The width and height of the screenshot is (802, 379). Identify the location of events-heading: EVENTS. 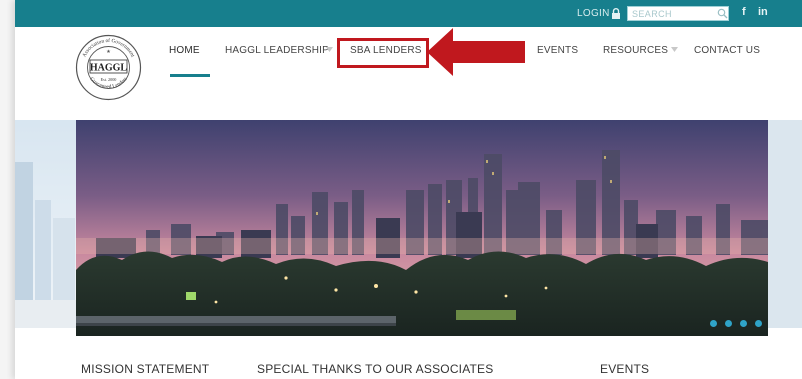
(625, 369).